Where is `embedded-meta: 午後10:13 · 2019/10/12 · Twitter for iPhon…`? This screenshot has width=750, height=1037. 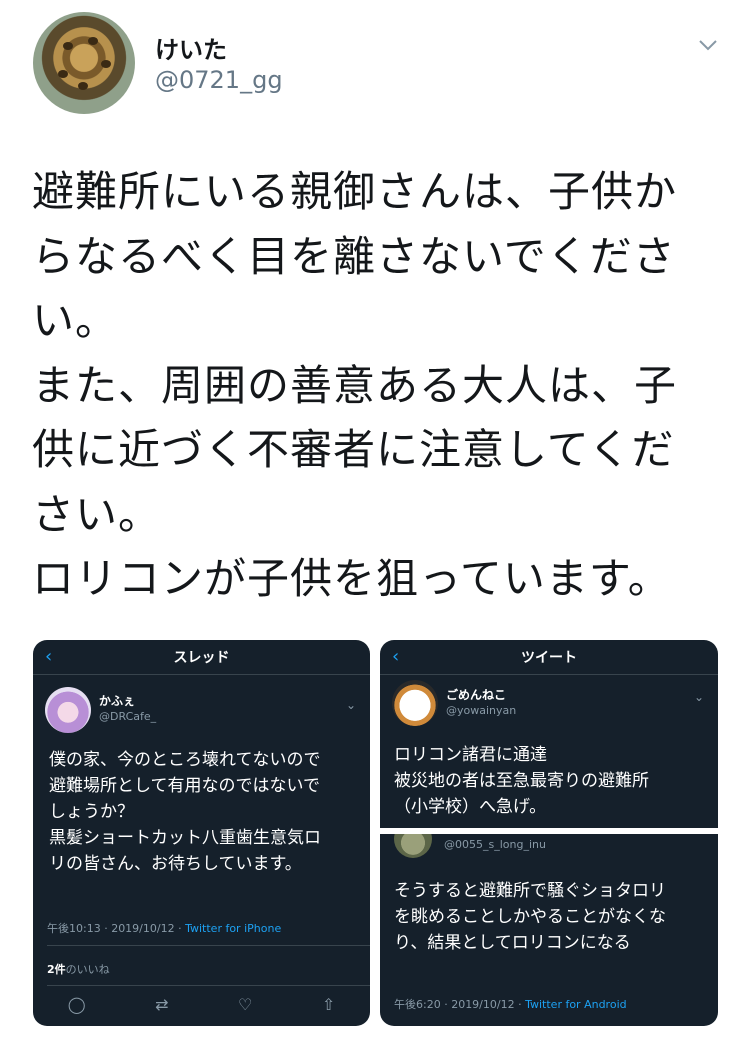 embedded-meta: 午後10:13 · 2019/10/12 · Twitter for iPhon… is located at coordinates (164, 928).